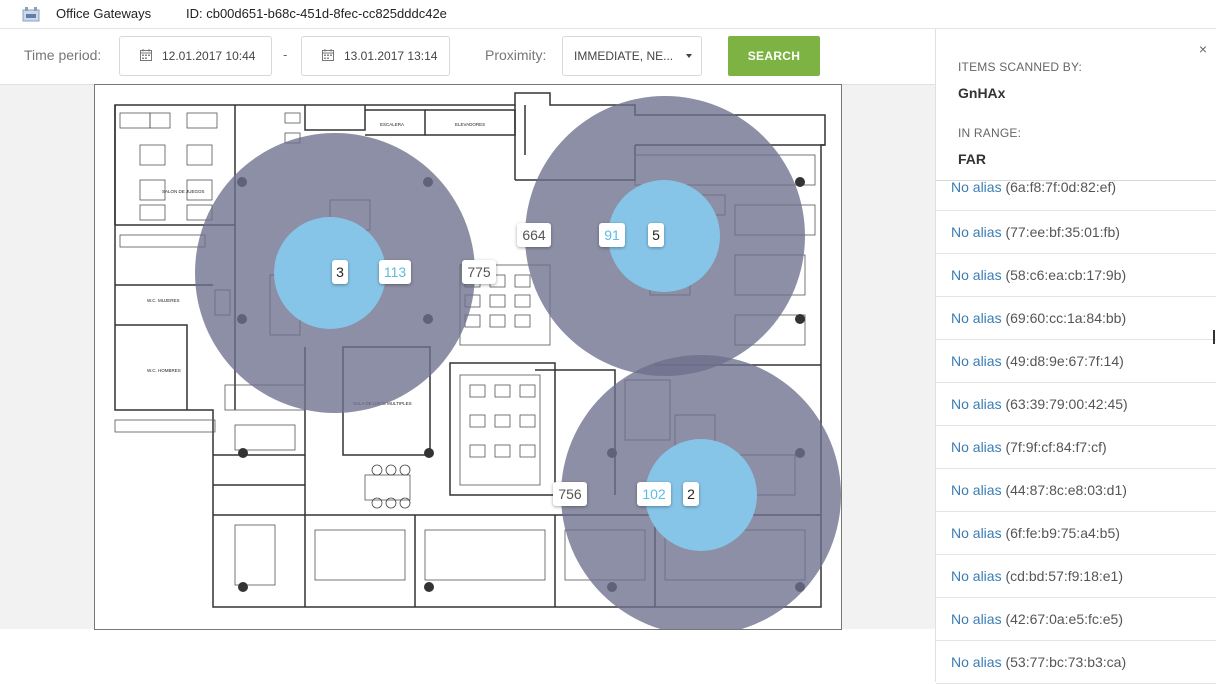 Image resolution: width=1216 pixels, height=684 pixels. I want to click on list-item: No alias (7f:9f:cf:84:f7:cf), so click(1076, 447).